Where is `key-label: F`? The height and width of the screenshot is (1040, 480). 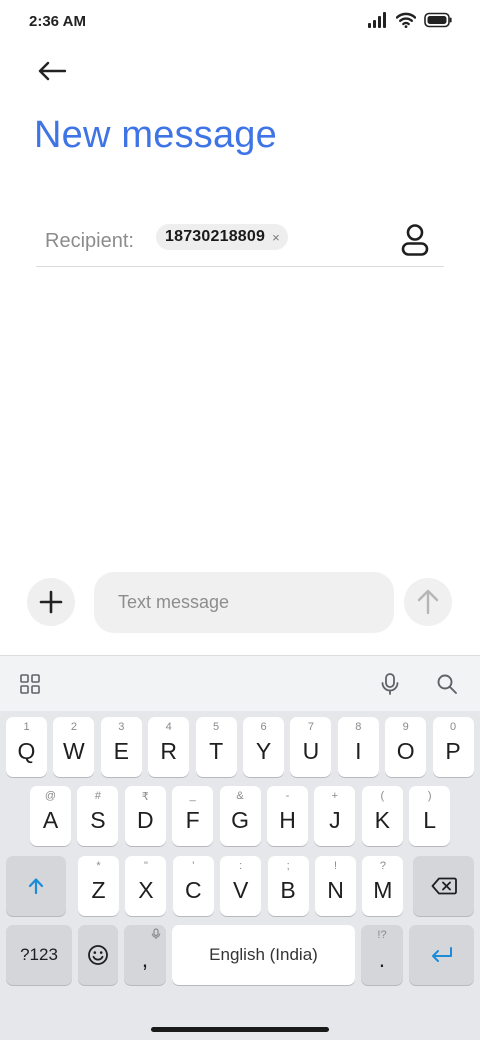
key-label: F is located at coordinates (192, 819).